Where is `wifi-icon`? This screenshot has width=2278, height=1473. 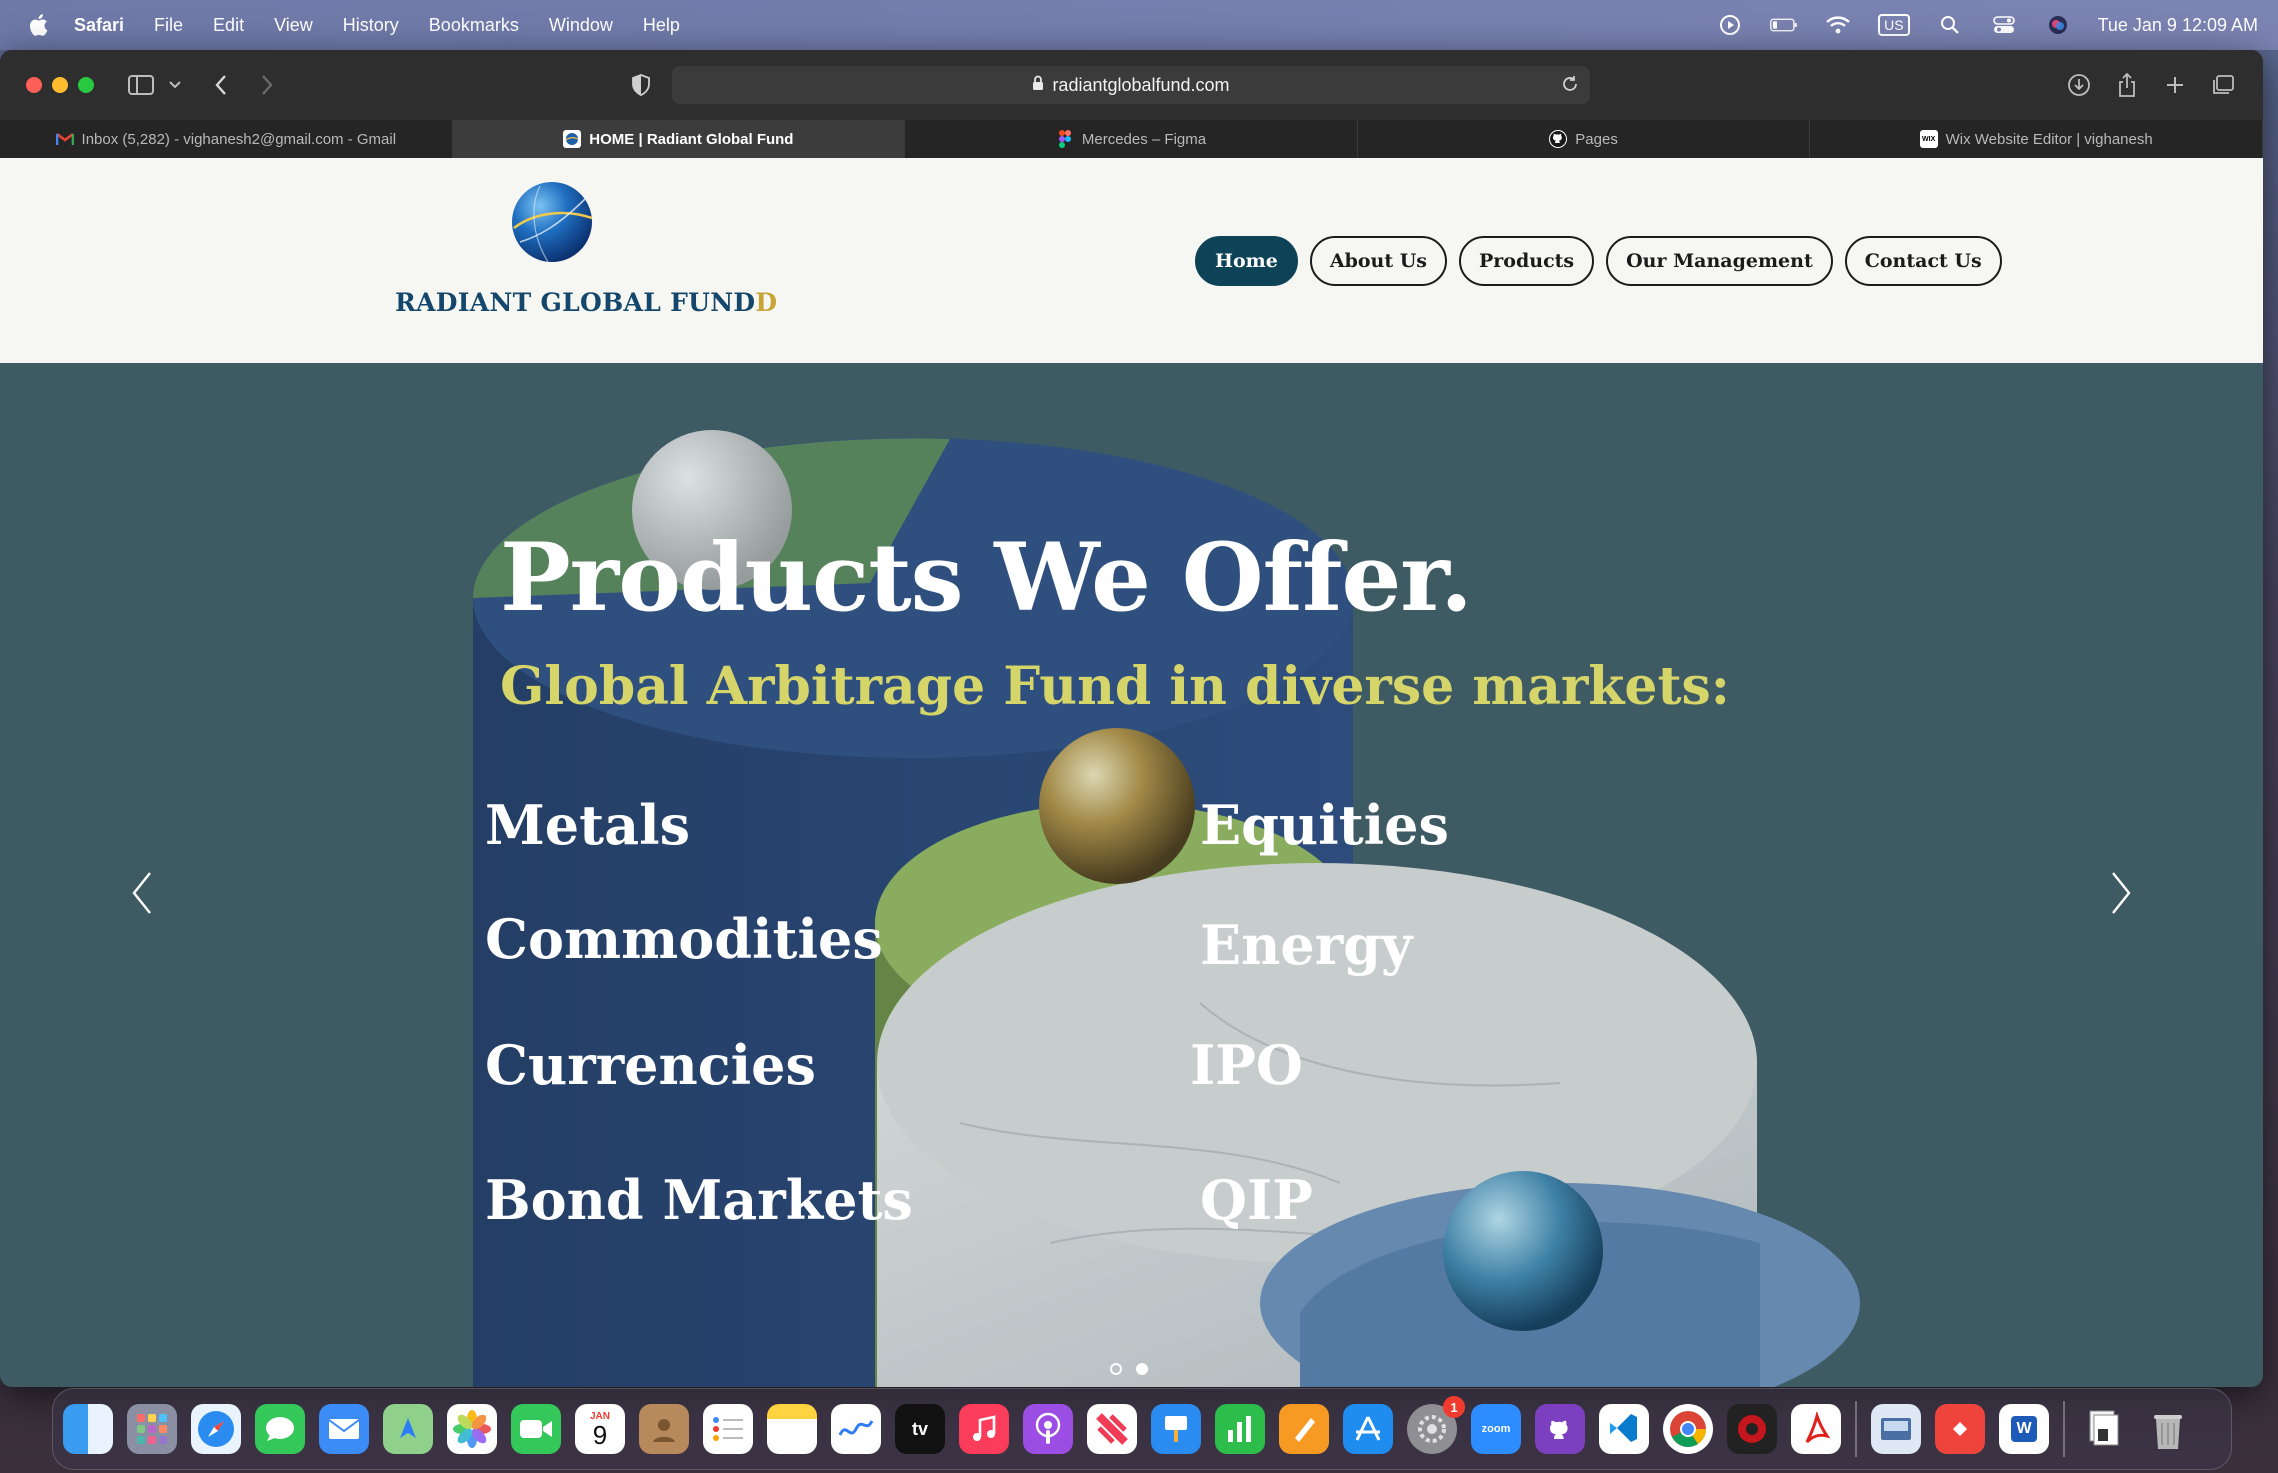 wifi-icon is located at coordinates (1838, 25).